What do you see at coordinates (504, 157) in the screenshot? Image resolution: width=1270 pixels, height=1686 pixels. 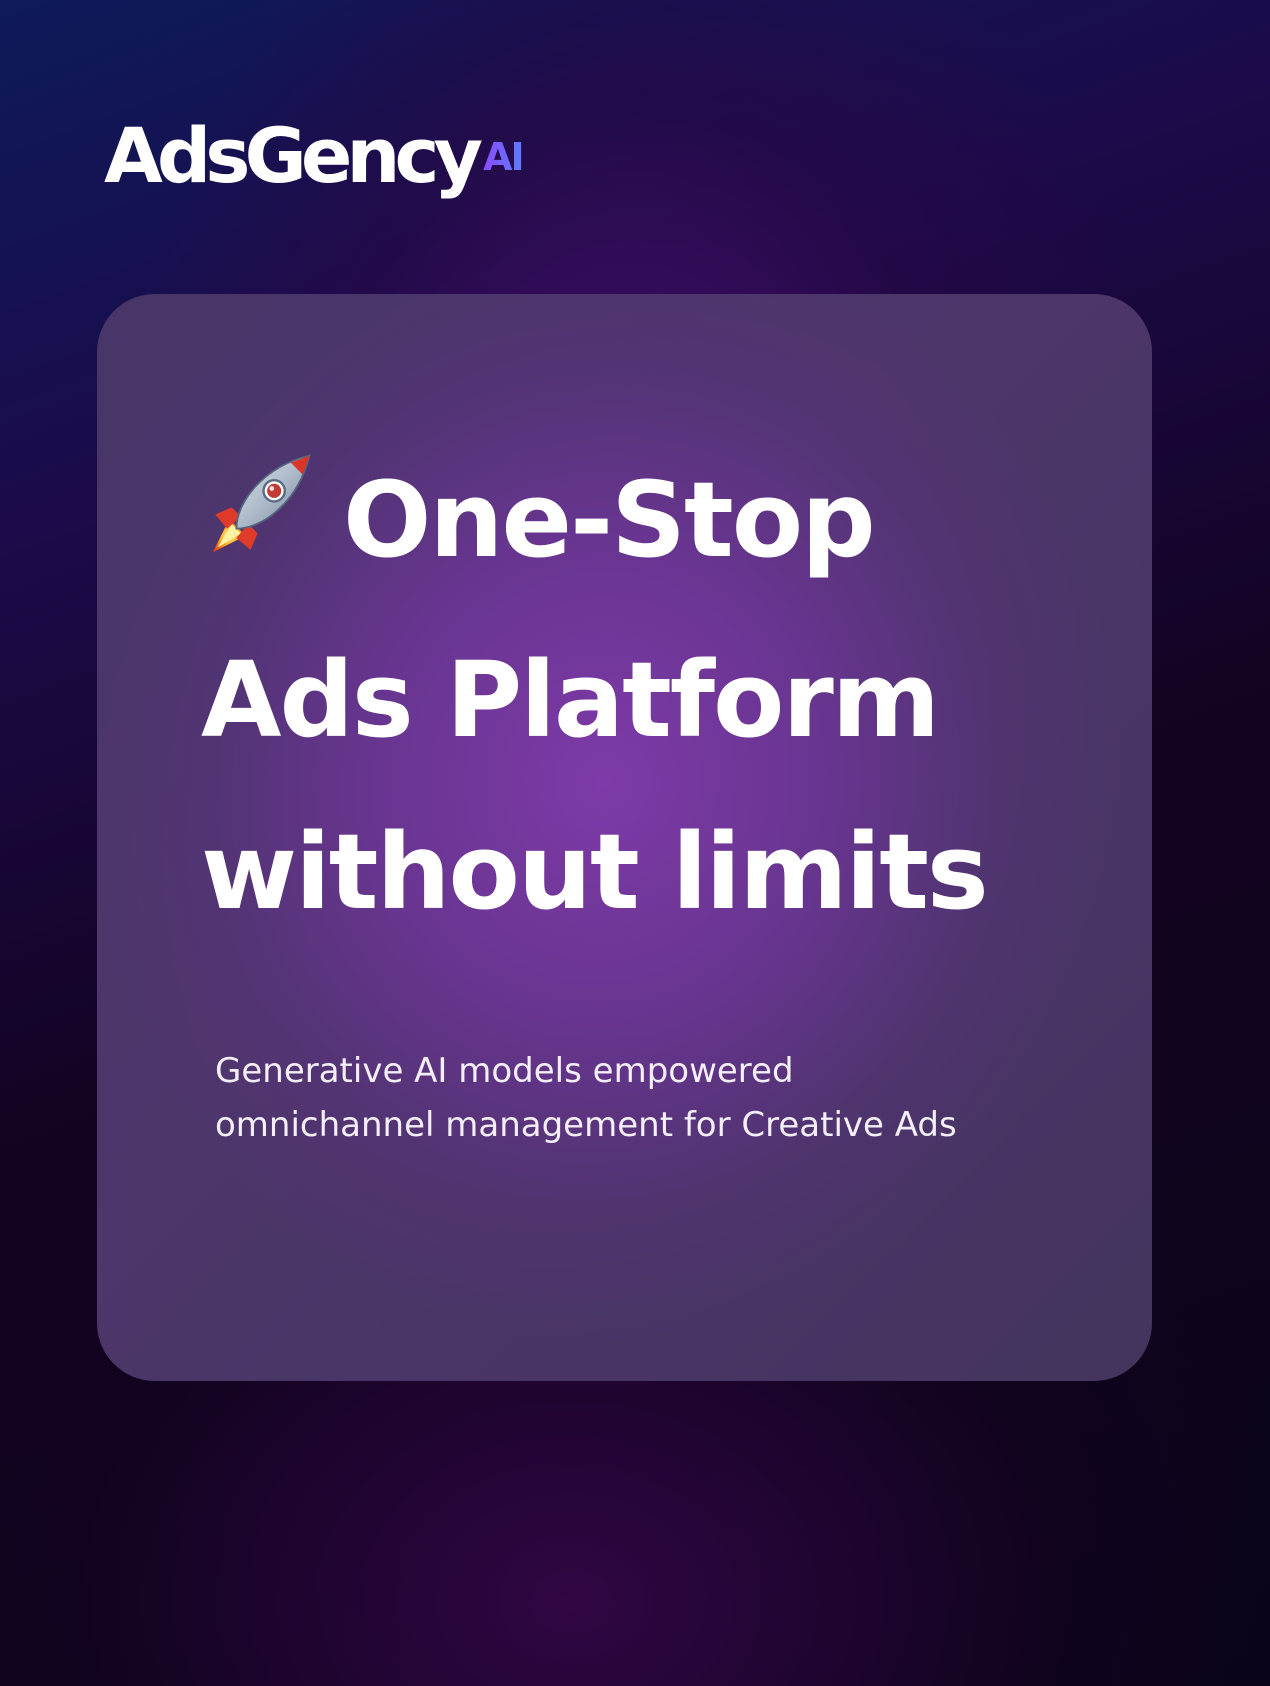 I see `logo-ai-suffix: AI` at bounding box center [504, 157].